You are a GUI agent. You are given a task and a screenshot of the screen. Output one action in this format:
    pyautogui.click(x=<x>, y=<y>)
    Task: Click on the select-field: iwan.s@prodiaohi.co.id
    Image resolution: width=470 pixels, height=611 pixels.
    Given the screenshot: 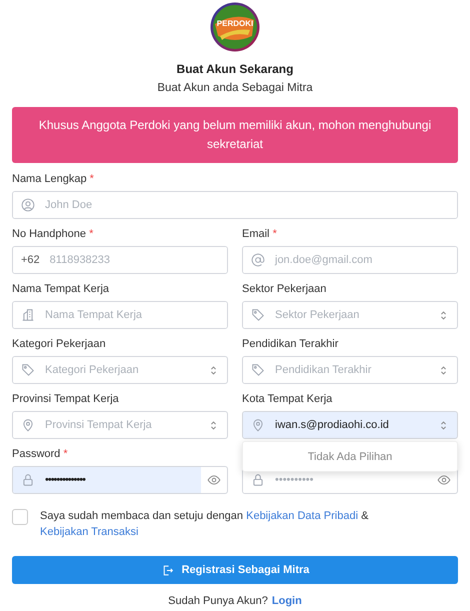 What is the action you would take?
    pyautogui.click(x=350, y=425)
    